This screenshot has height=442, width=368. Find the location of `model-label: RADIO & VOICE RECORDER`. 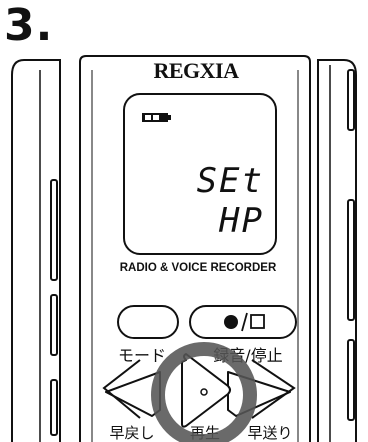

model-label: RADIO & VOICE RECORDER is located at coordinates (198, 268).